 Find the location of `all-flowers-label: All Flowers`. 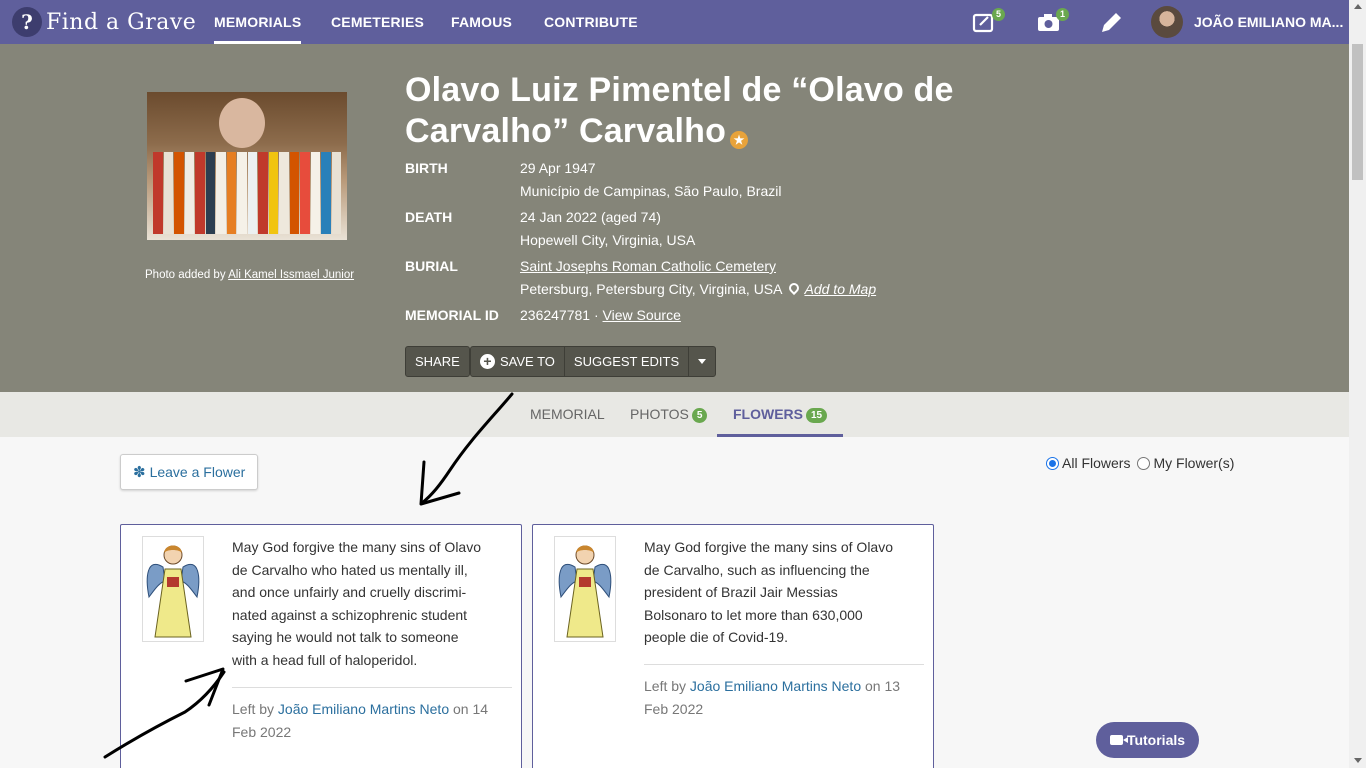

all-flowers-label: All Flowers is located at coordinates (1096, 463).